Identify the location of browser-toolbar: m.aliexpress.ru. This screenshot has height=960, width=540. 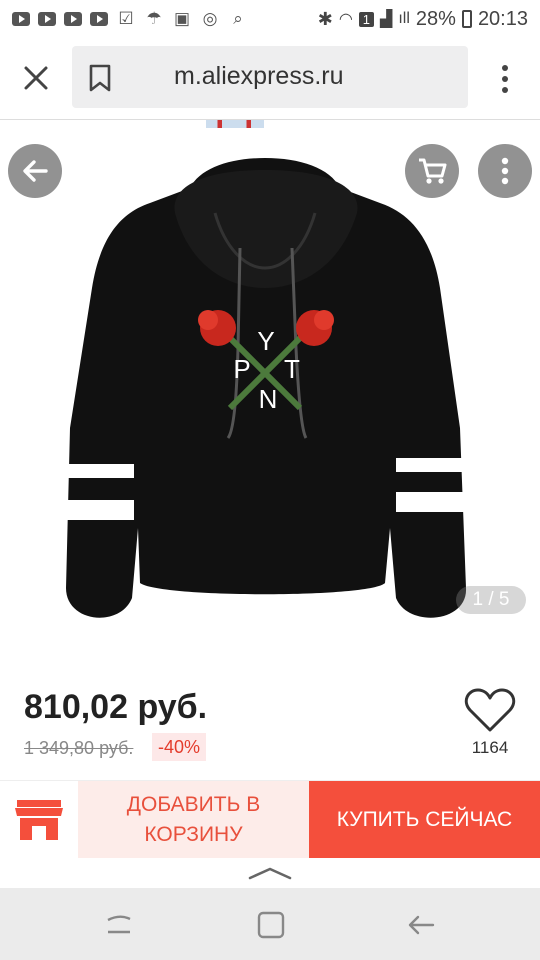
(270, 79).